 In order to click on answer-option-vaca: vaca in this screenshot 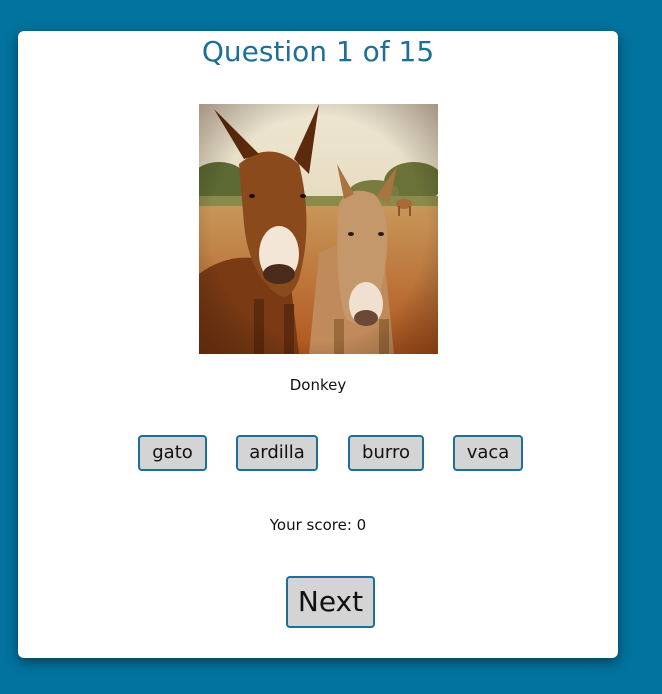, I will do `click(488, 453)`.